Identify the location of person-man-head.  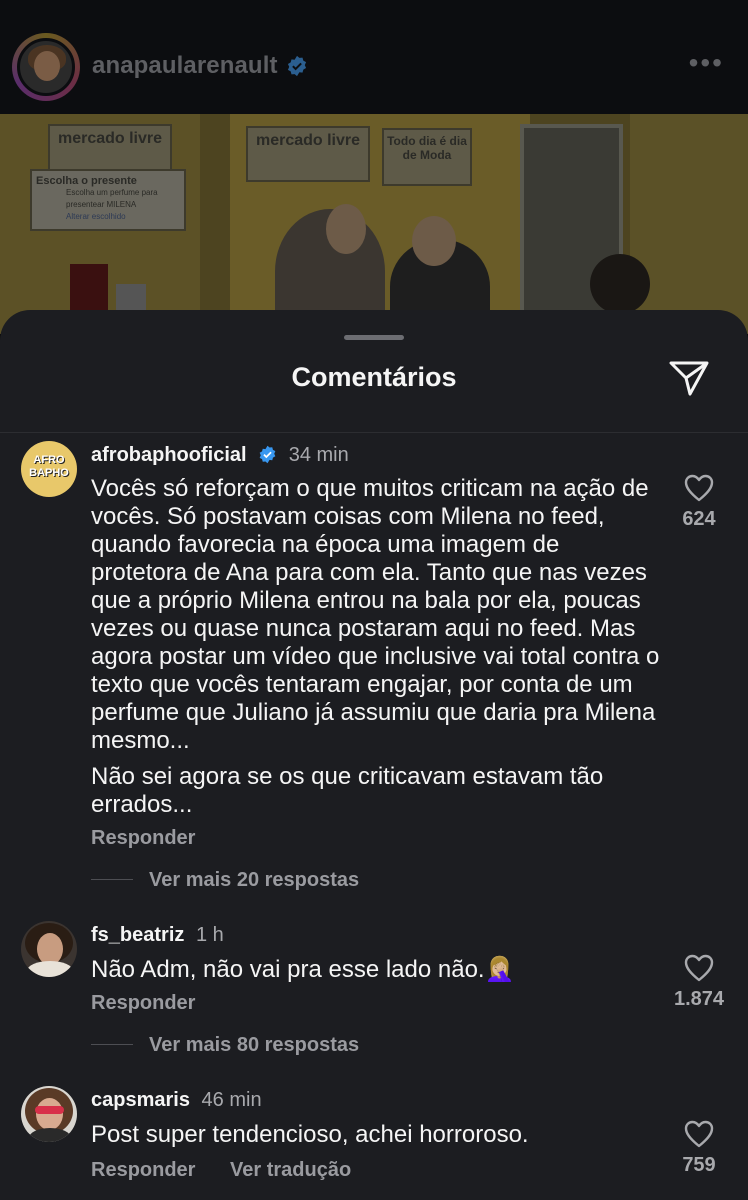
(434, 241).